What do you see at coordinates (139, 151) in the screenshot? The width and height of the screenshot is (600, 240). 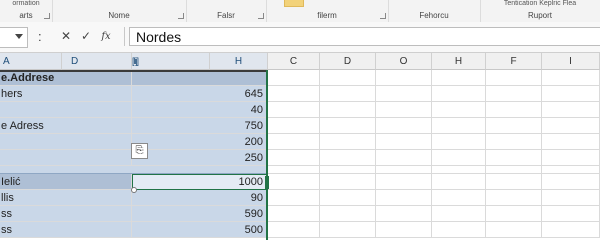 I see `clipboard-icon: ⎘` at bounding box center [139, 151].